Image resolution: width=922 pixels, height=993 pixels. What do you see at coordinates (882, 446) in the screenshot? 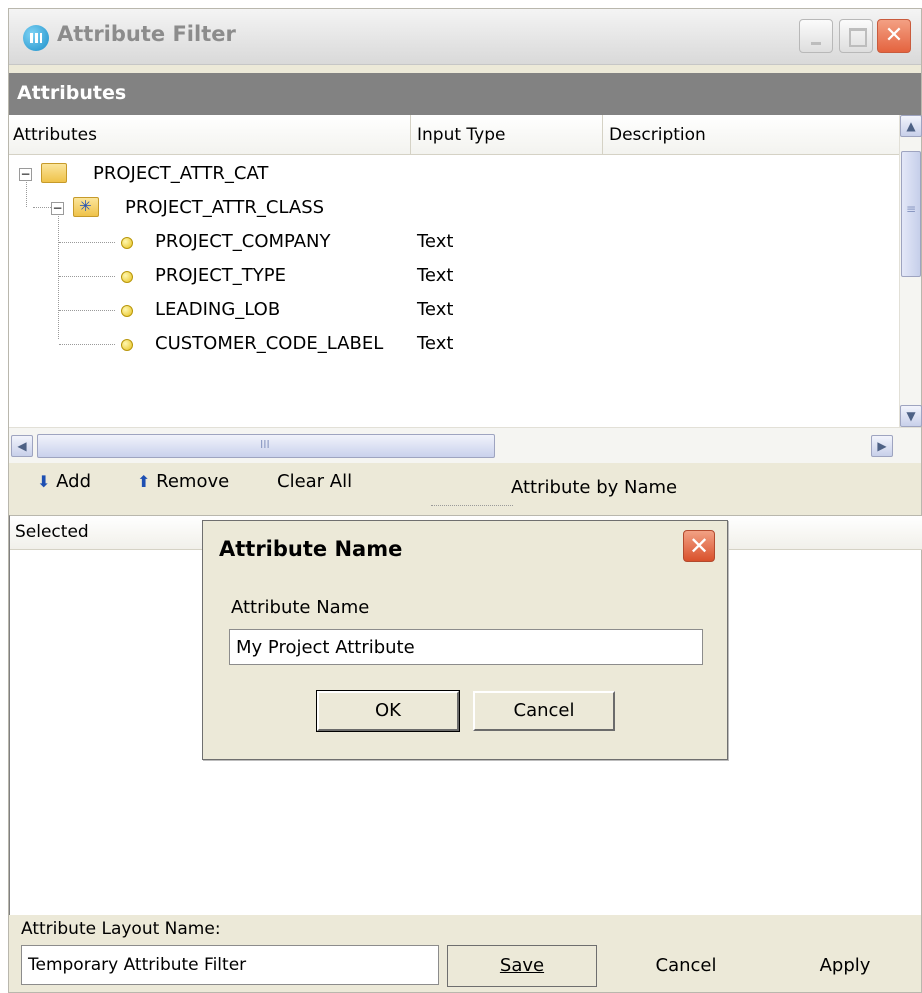
I see `scroll-right-icon: ▶` at bounding box center [882, 446].